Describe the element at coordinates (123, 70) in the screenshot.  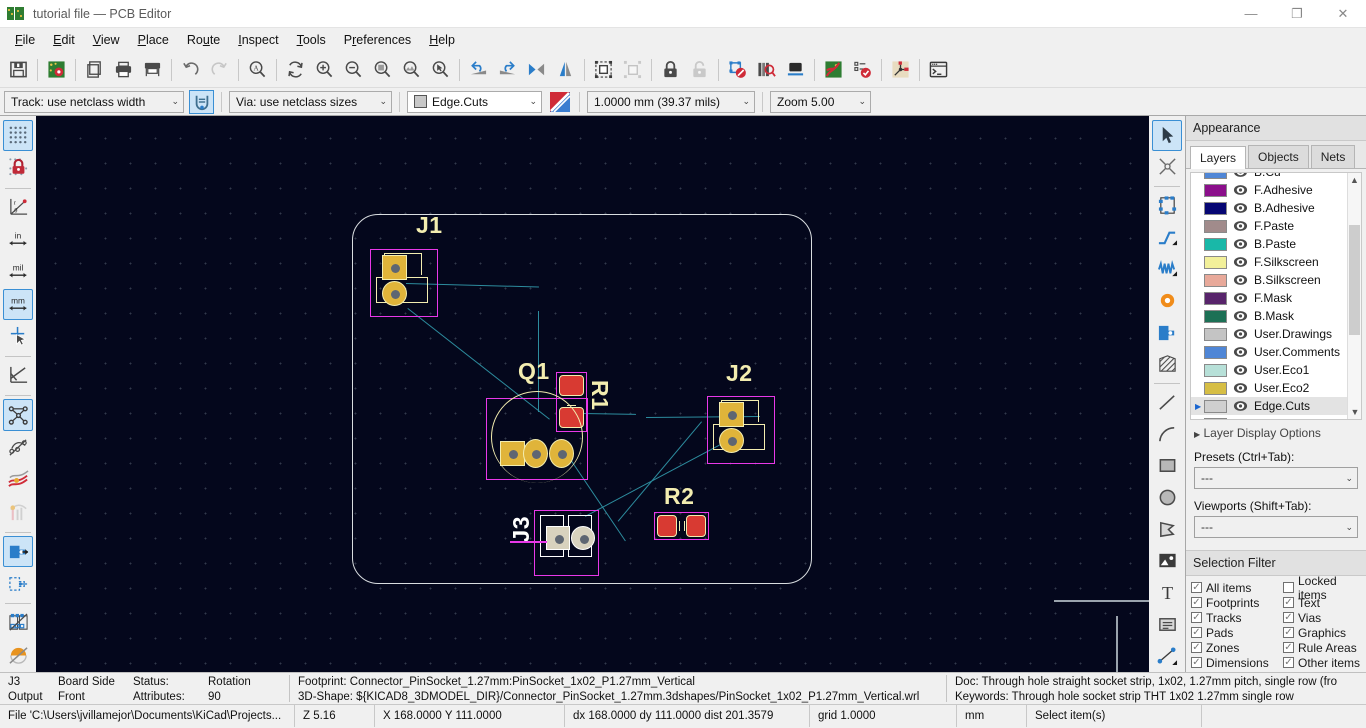
I see `print-icon` at that location.